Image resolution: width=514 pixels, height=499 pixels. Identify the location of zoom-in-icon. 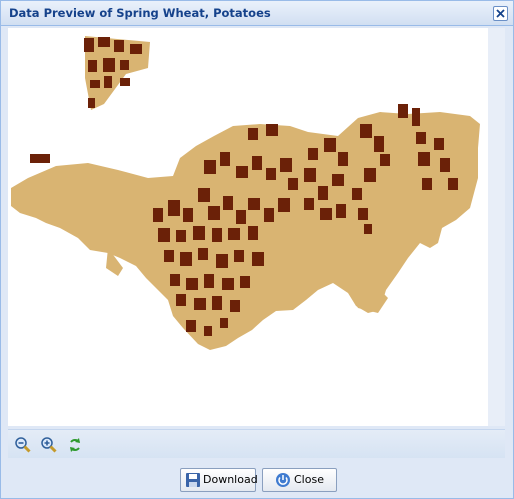
(49, 445).